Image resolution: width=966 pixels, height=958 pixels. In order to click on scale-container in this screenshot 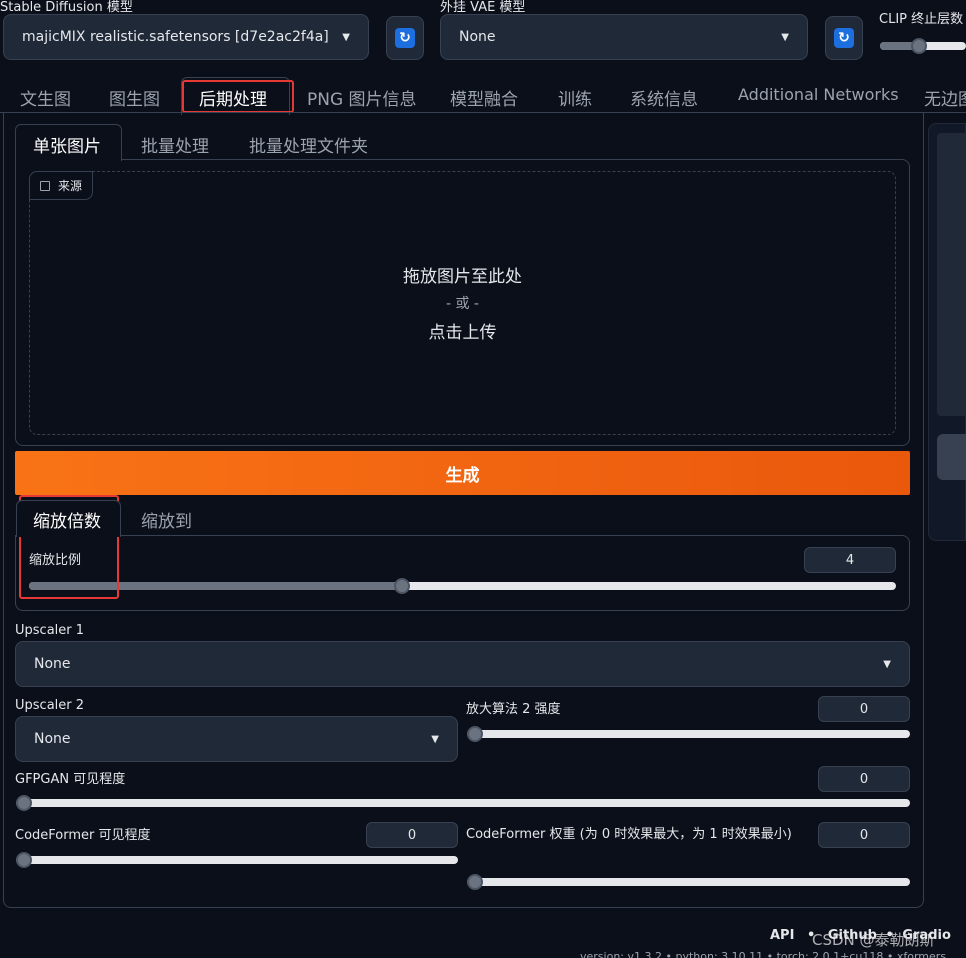, I will do `click(462, 573)`.